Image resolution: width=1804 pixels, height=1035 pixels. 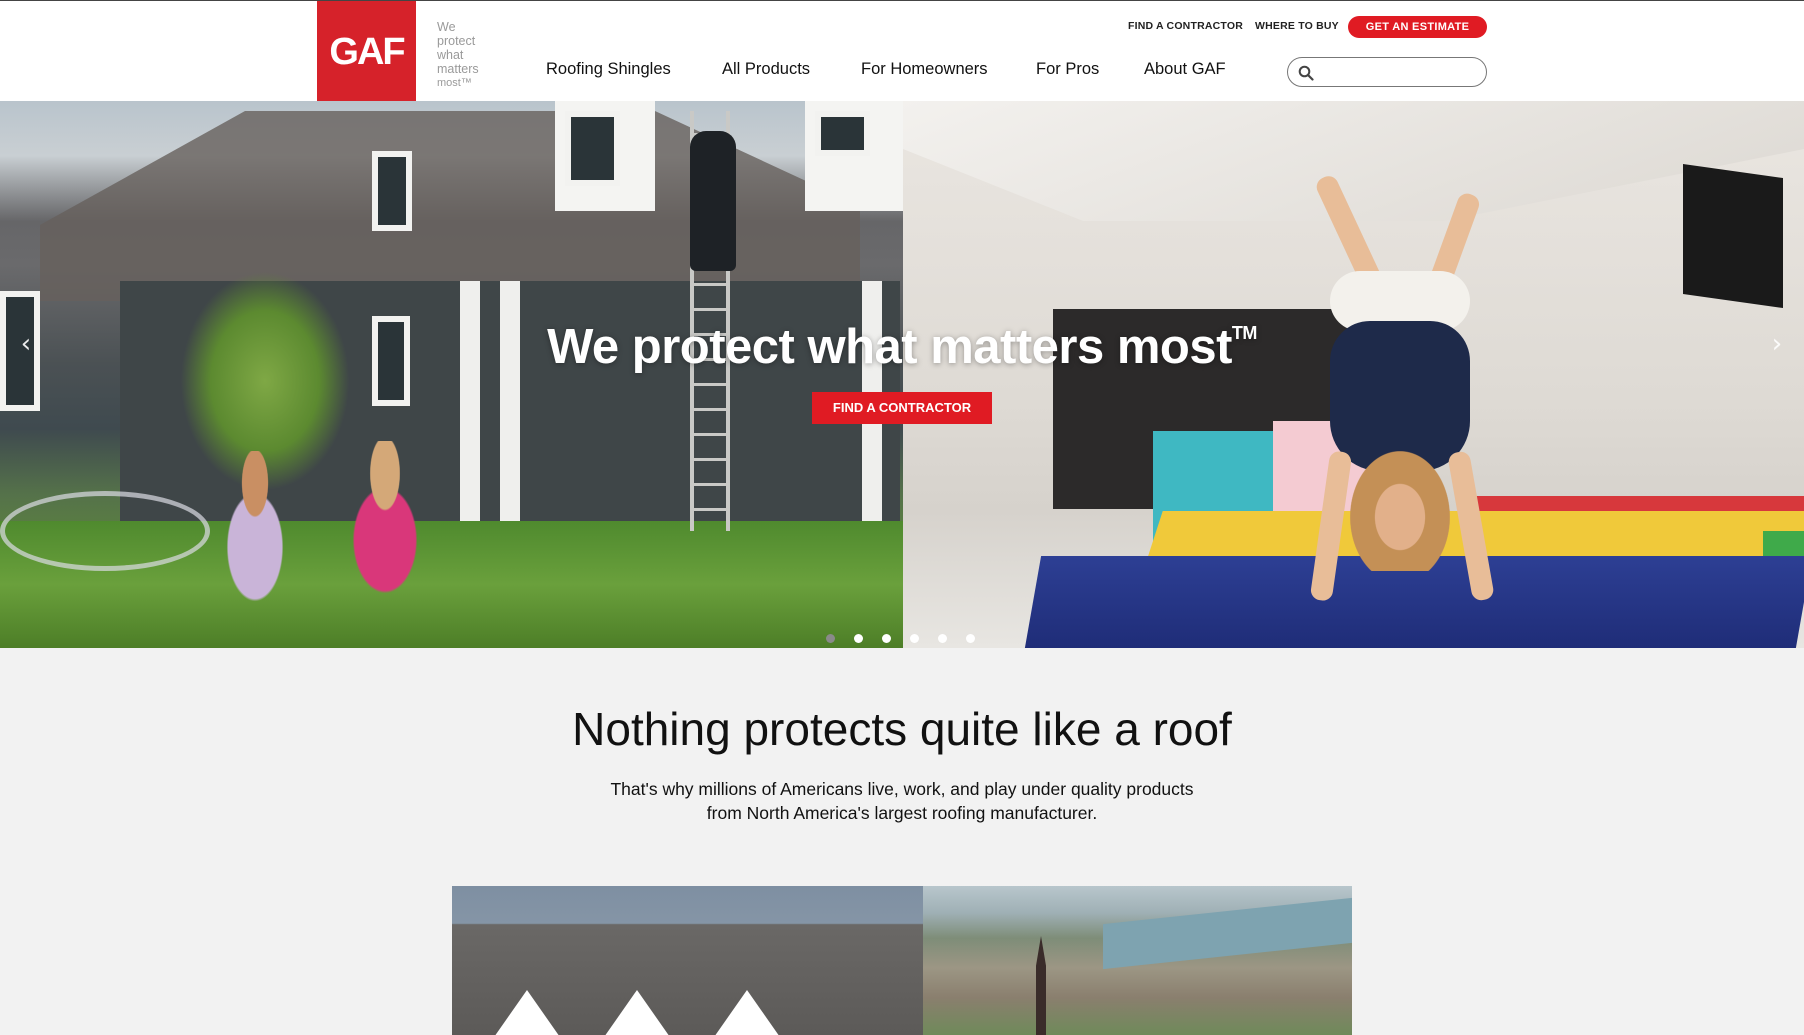 I want to click on ceiling, so click(x=1353, y=161).